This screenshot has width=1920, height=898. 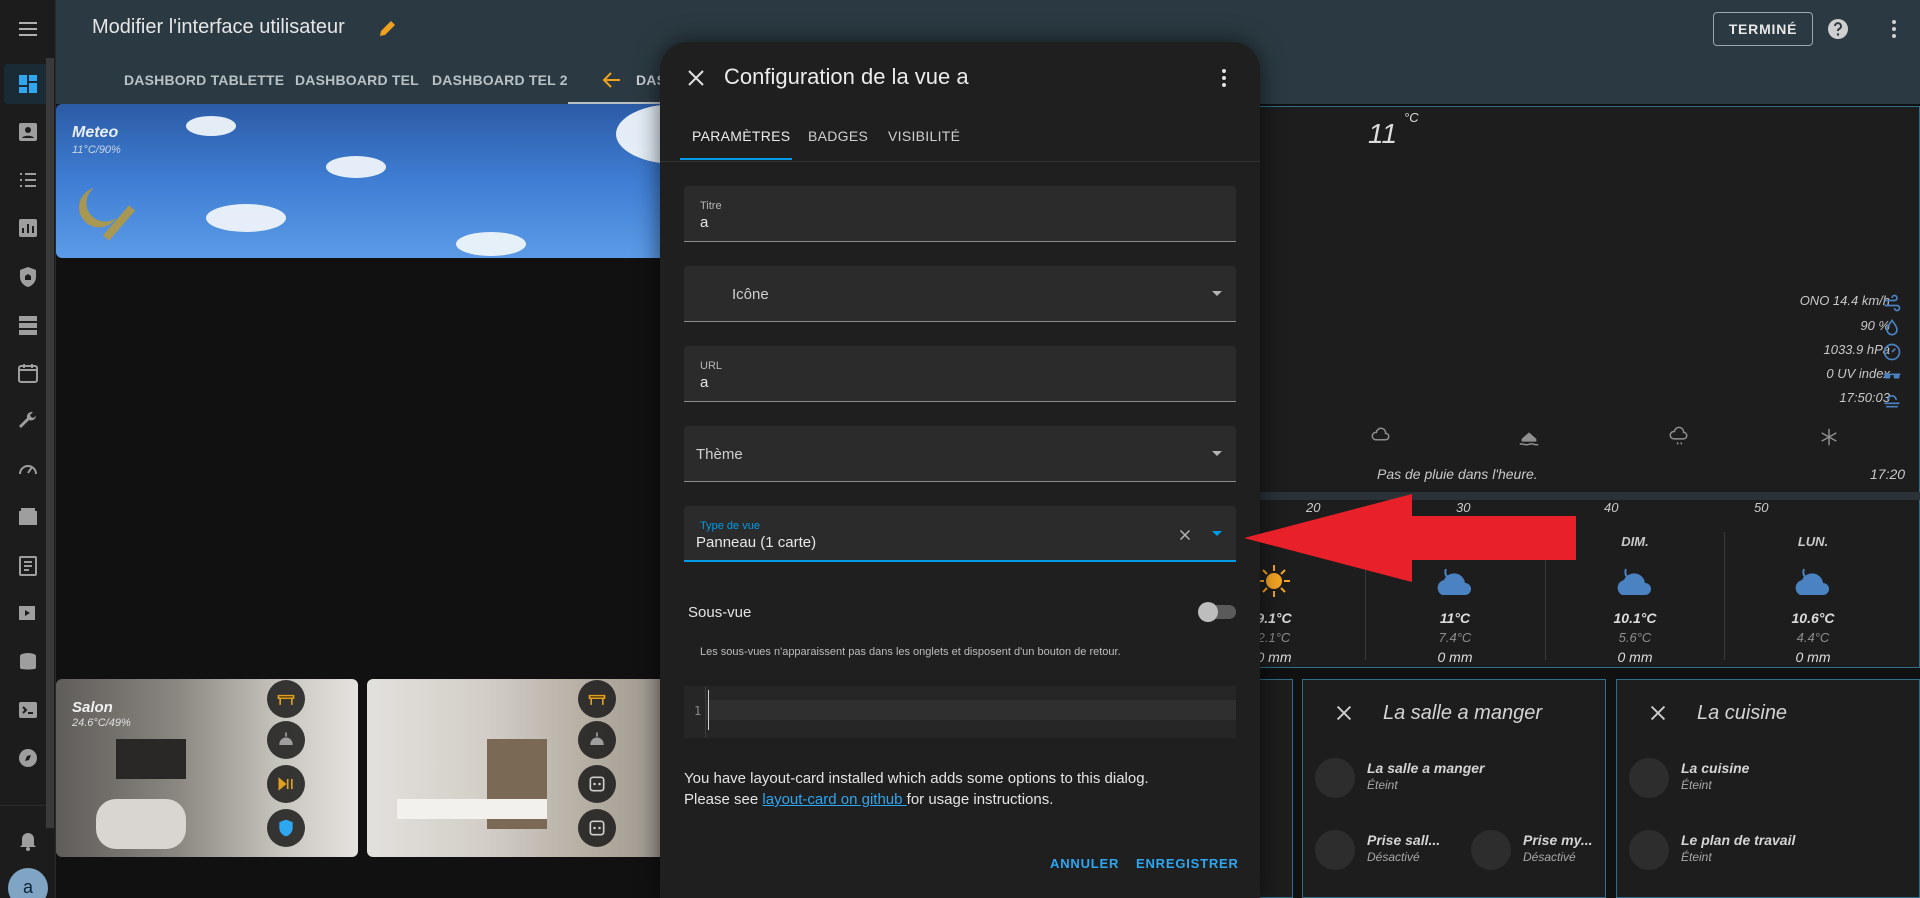 What do you see at coordinates (1635, 541) in the screenshot?
I see `forecast-day-label: DIM.` at bounding box center [1635, 541].